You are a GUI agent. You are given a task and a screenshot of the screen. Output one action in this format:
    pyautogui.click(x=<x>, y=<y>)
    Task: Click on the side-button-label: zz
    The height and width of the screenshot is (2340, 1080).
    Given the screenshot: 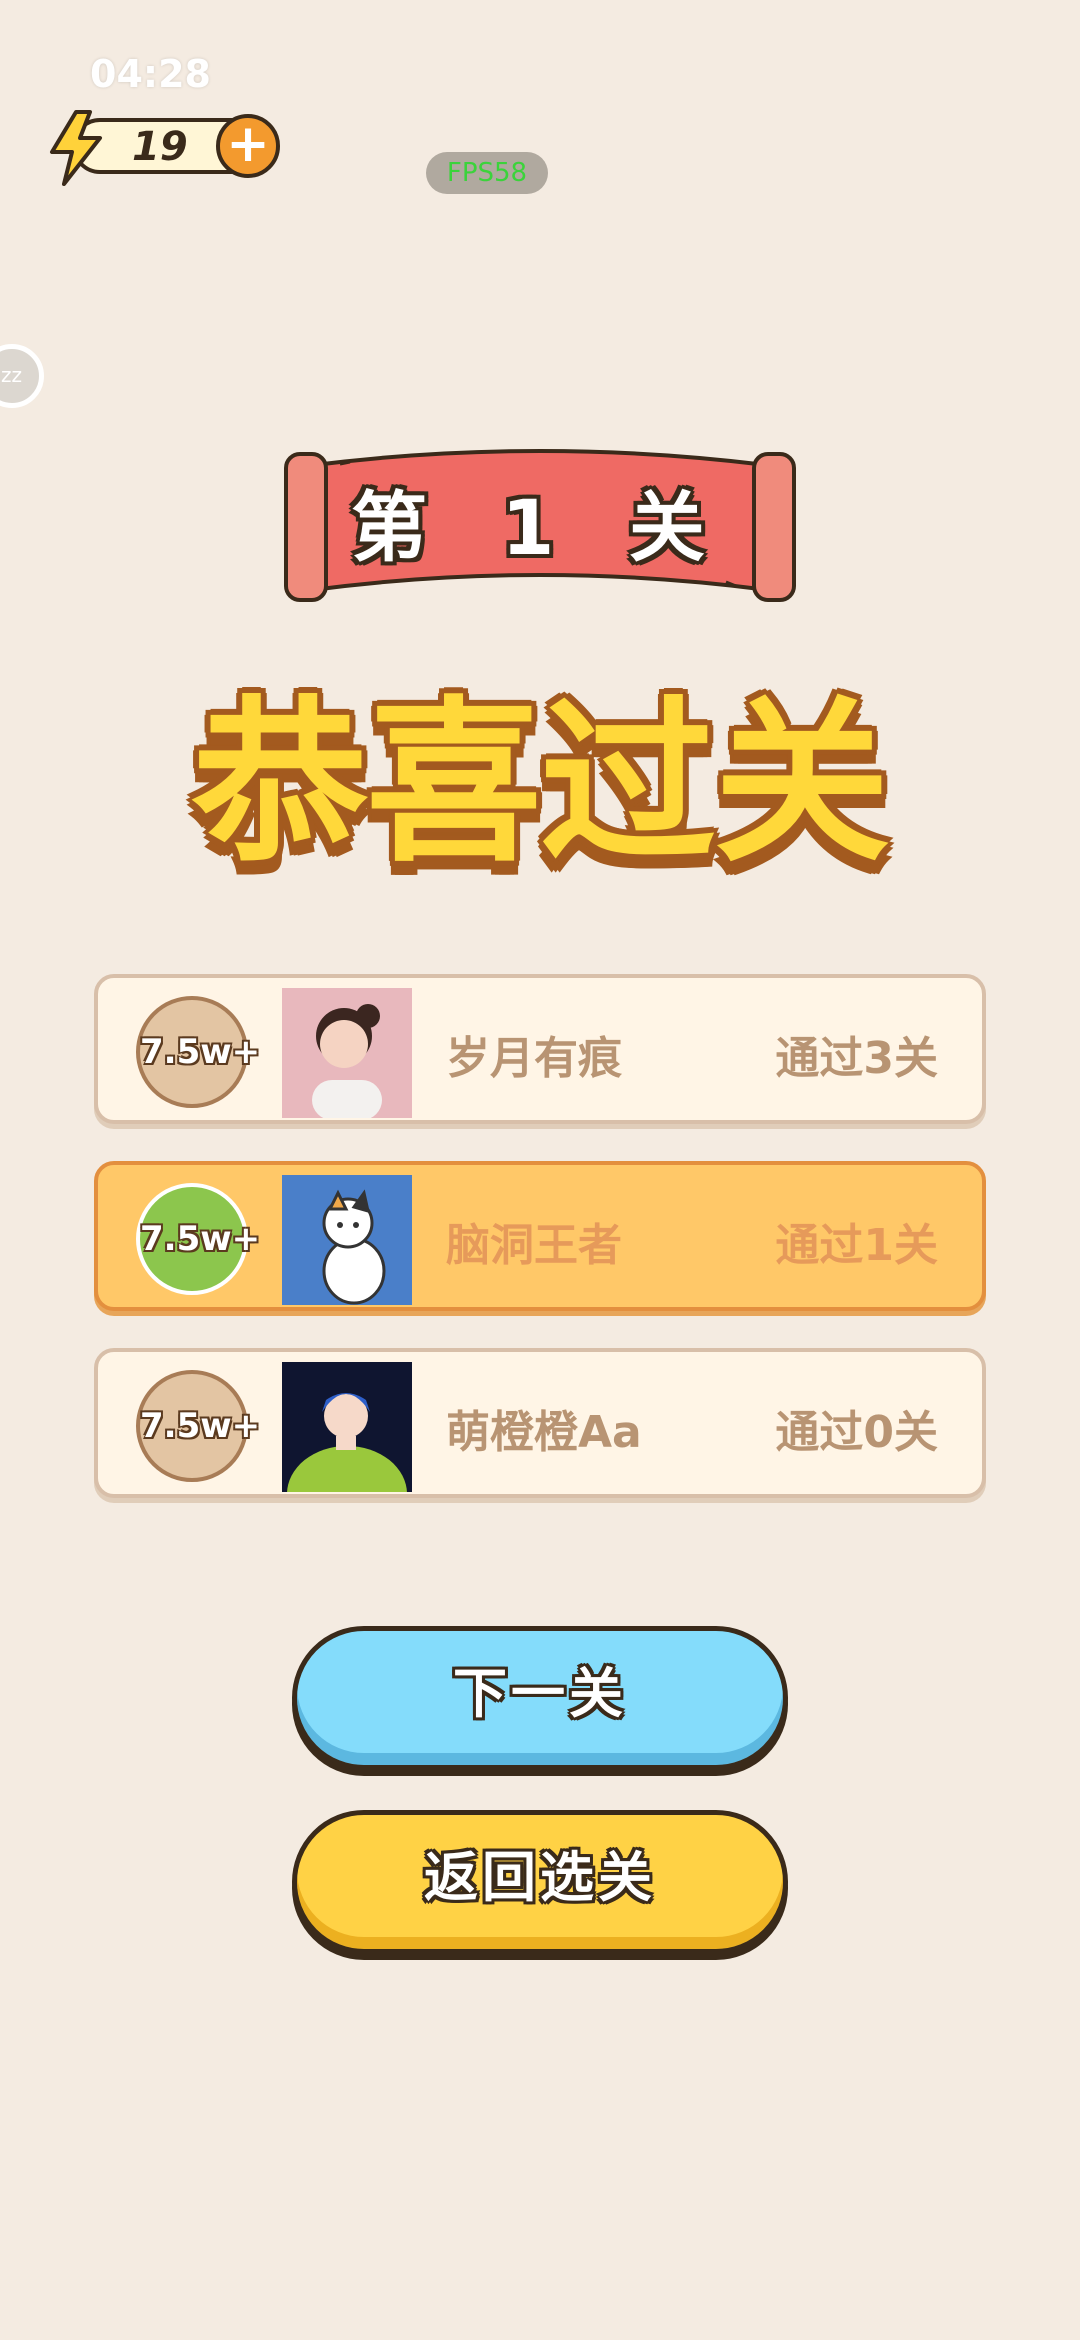 What is the action you would take?
    pyautogui.click(x=11, y=375)
    